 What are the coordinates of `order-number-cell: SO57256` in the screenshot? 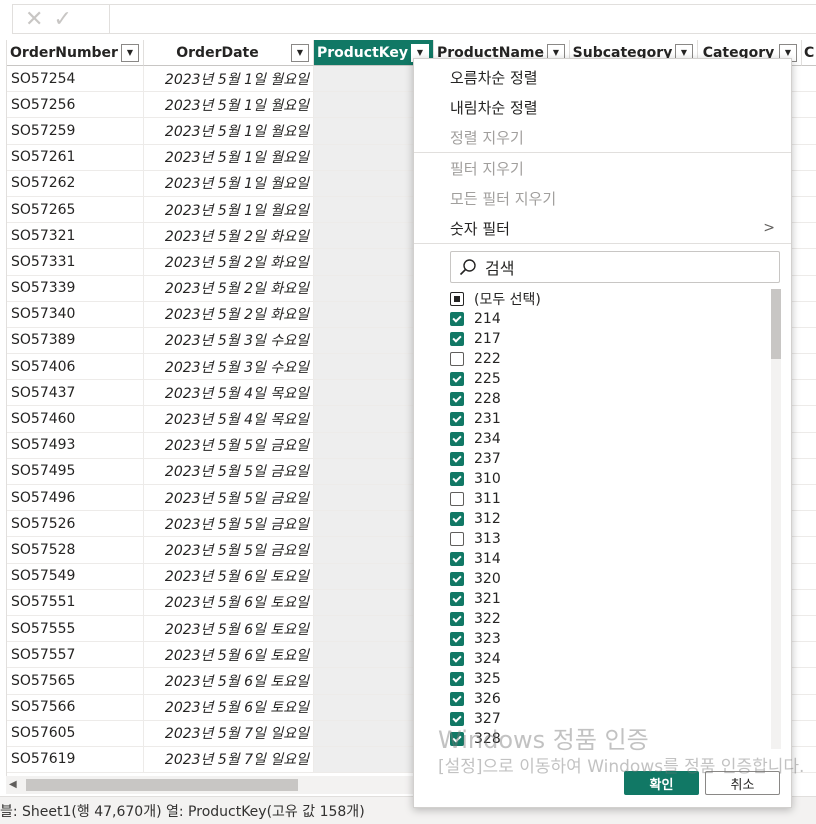 It's located at (75, 105).